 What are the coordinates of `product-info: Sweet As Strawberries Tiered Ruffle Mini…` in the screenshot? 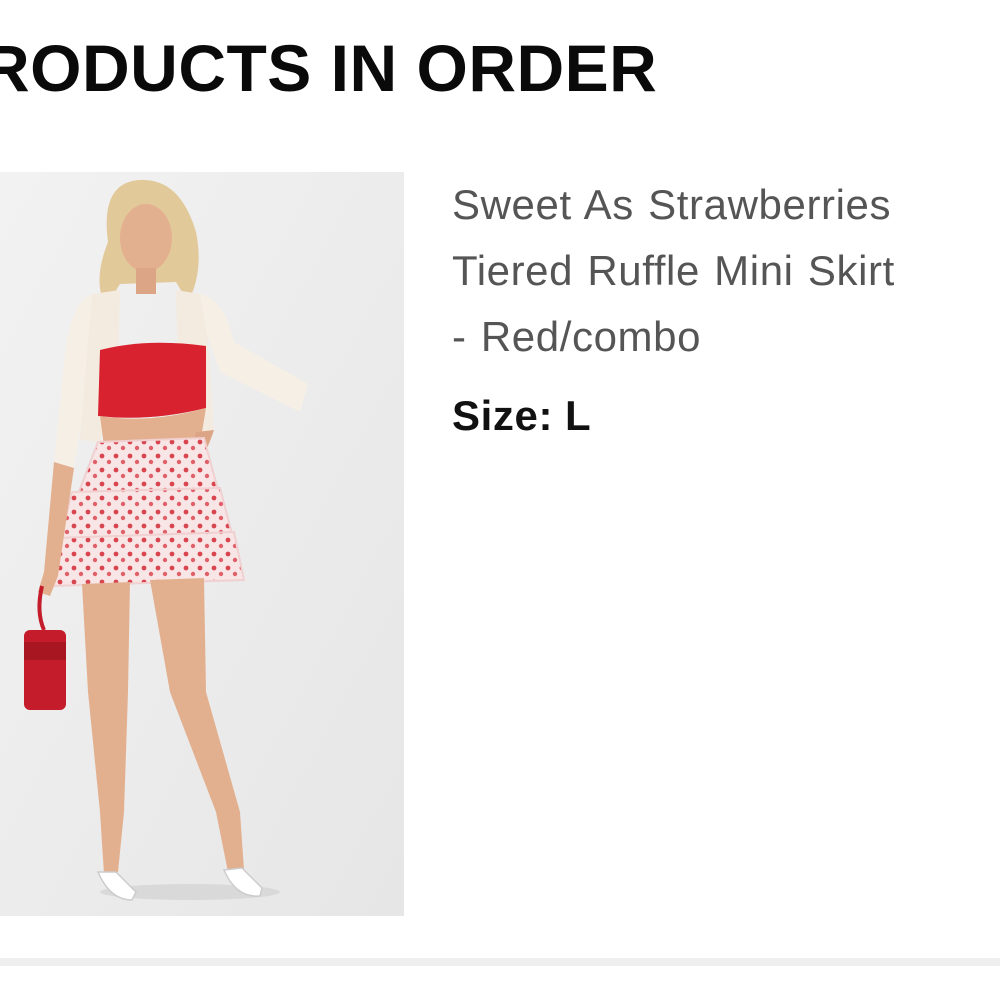 It's located at (722, 306).